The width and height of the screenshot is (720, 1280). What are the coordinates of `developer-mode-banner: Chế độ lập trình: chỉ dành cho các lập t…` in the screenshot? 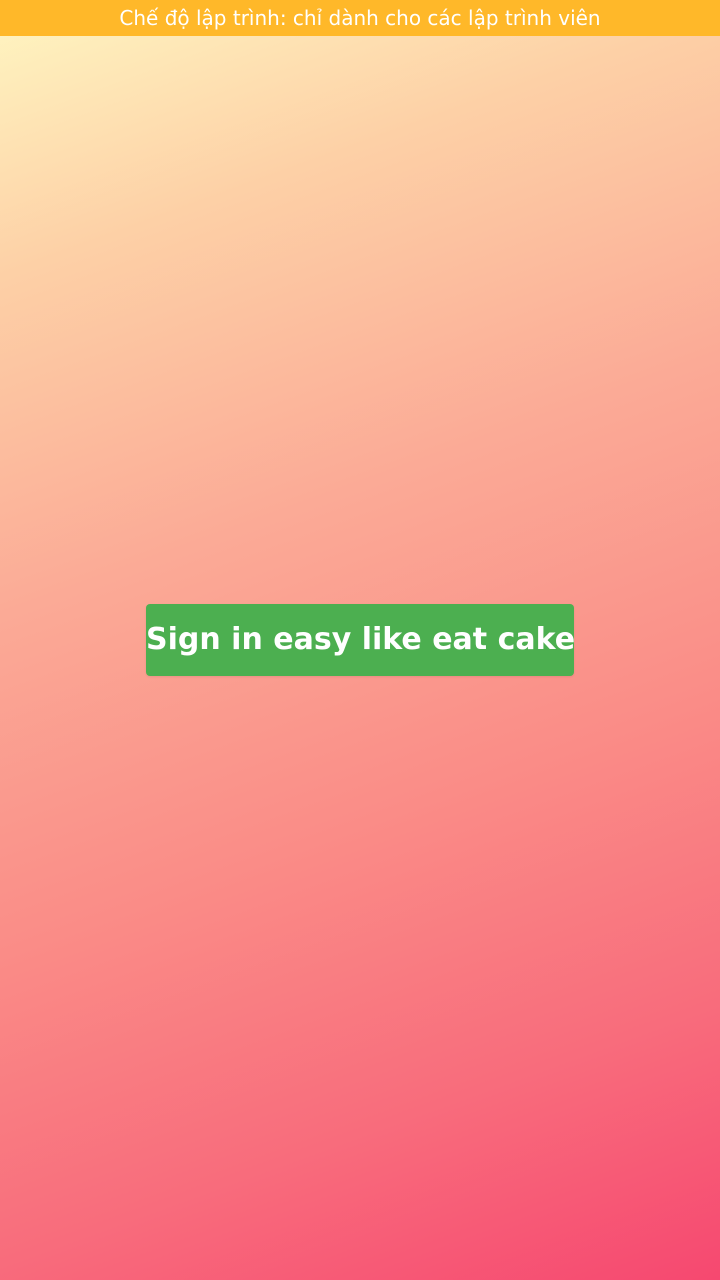 It's located at (360, 18).